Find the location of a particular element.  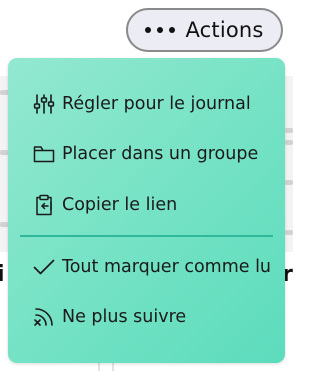

menu-item-copy-link: Copier le lien is located at coordinates (146, 205).